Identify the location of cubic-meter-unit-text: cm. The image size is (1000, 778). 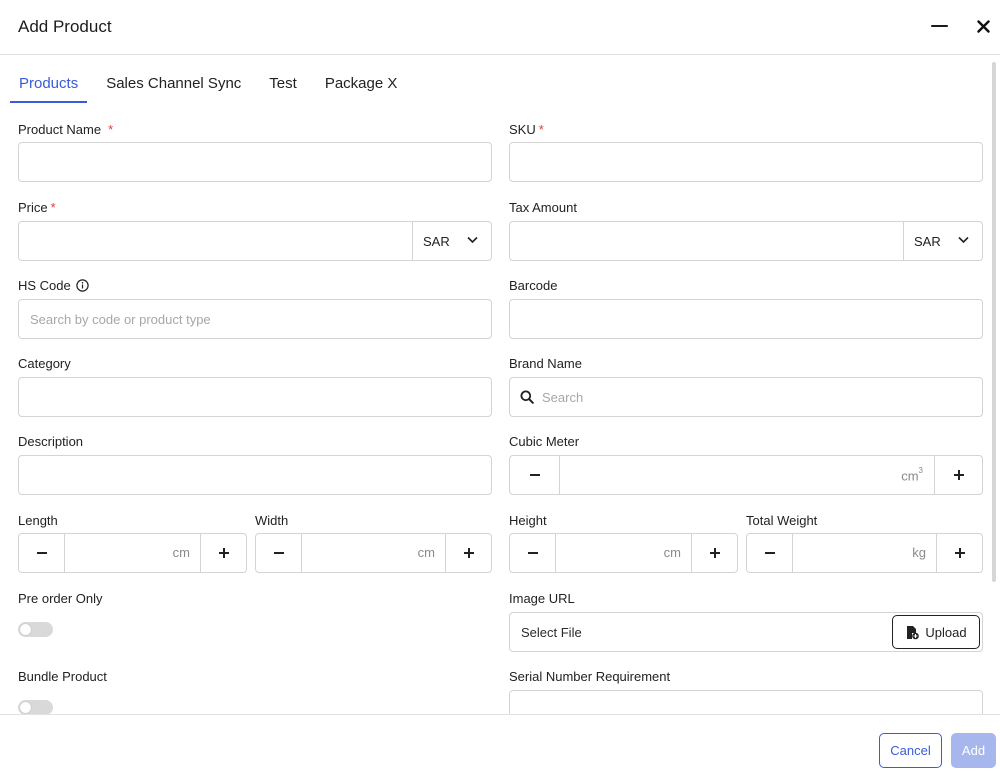
(910, 476).